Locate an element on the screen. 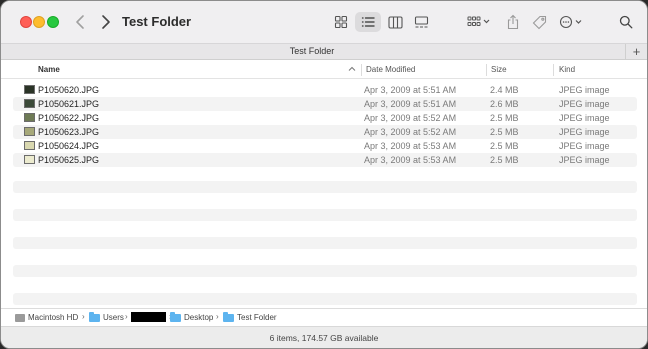 This screenshot has width=648, height=349. grid-icon is located at coordinates (341, 22).